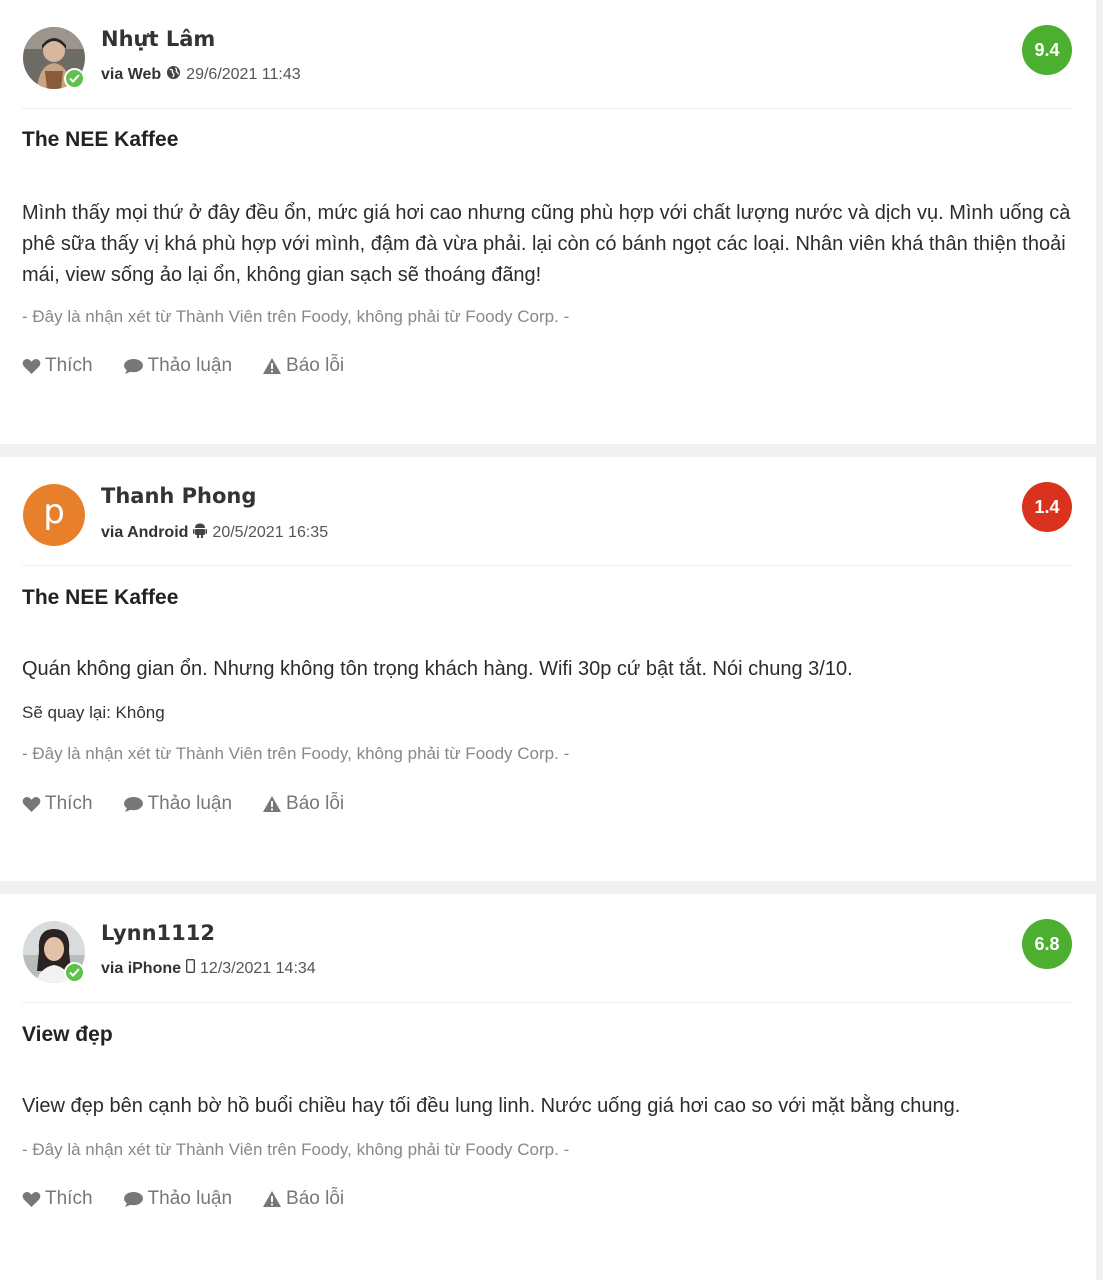 The height and width of the screenshot is (1280, 1103). What do you see at coordinates (191, 968) in the screenshot?
I see `phone-icon` at bounding box center [191, 968].